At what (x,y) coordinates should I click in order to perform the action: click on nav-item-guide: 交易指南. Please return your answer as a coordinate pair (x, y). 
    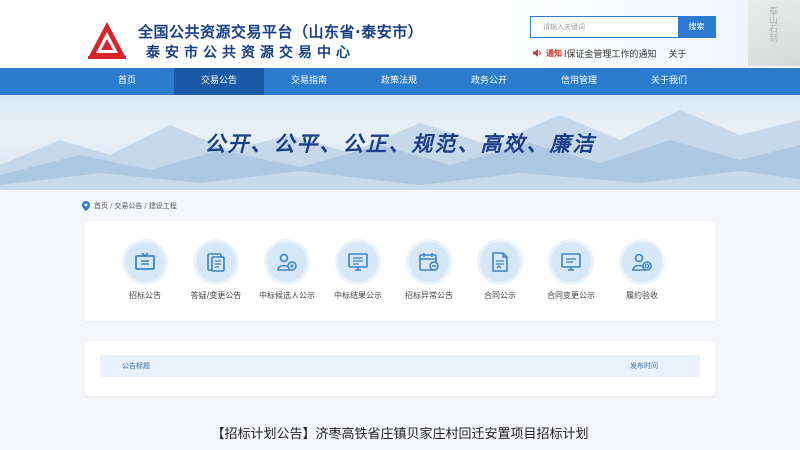
    Looking at the image, I should click on (309, 81).